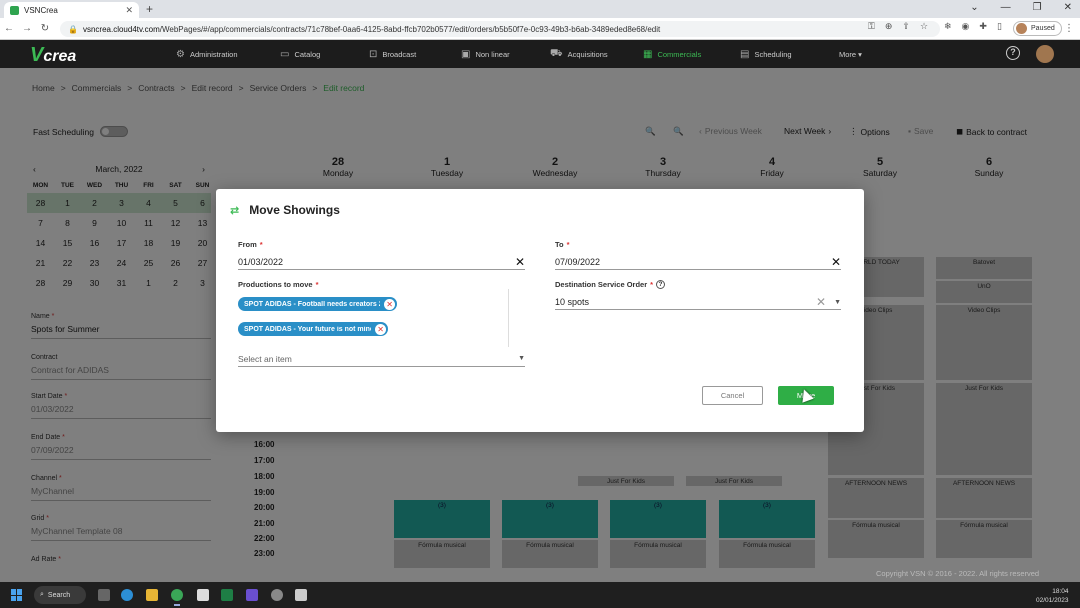 Image resolution: width=1080 pixels, height=608 pixels. Describe the element at coordinates (1045, 54) in the screenshot. I see `avatar` at that location.